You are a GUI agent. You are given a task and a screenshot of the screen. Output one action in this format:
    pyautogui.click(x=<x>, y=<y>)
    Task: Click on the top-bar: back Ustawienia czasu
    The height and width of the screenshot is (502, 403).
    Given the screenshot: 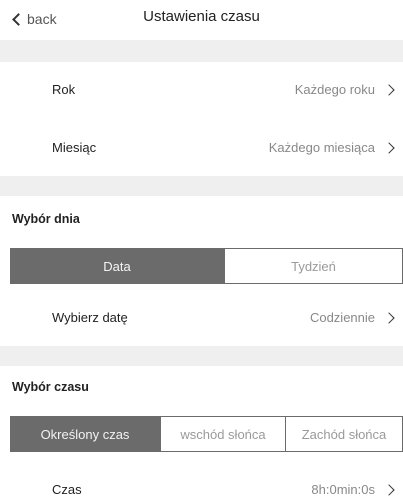 What is the action you would take?
    pyautogui.click(x=201, y=20)
    